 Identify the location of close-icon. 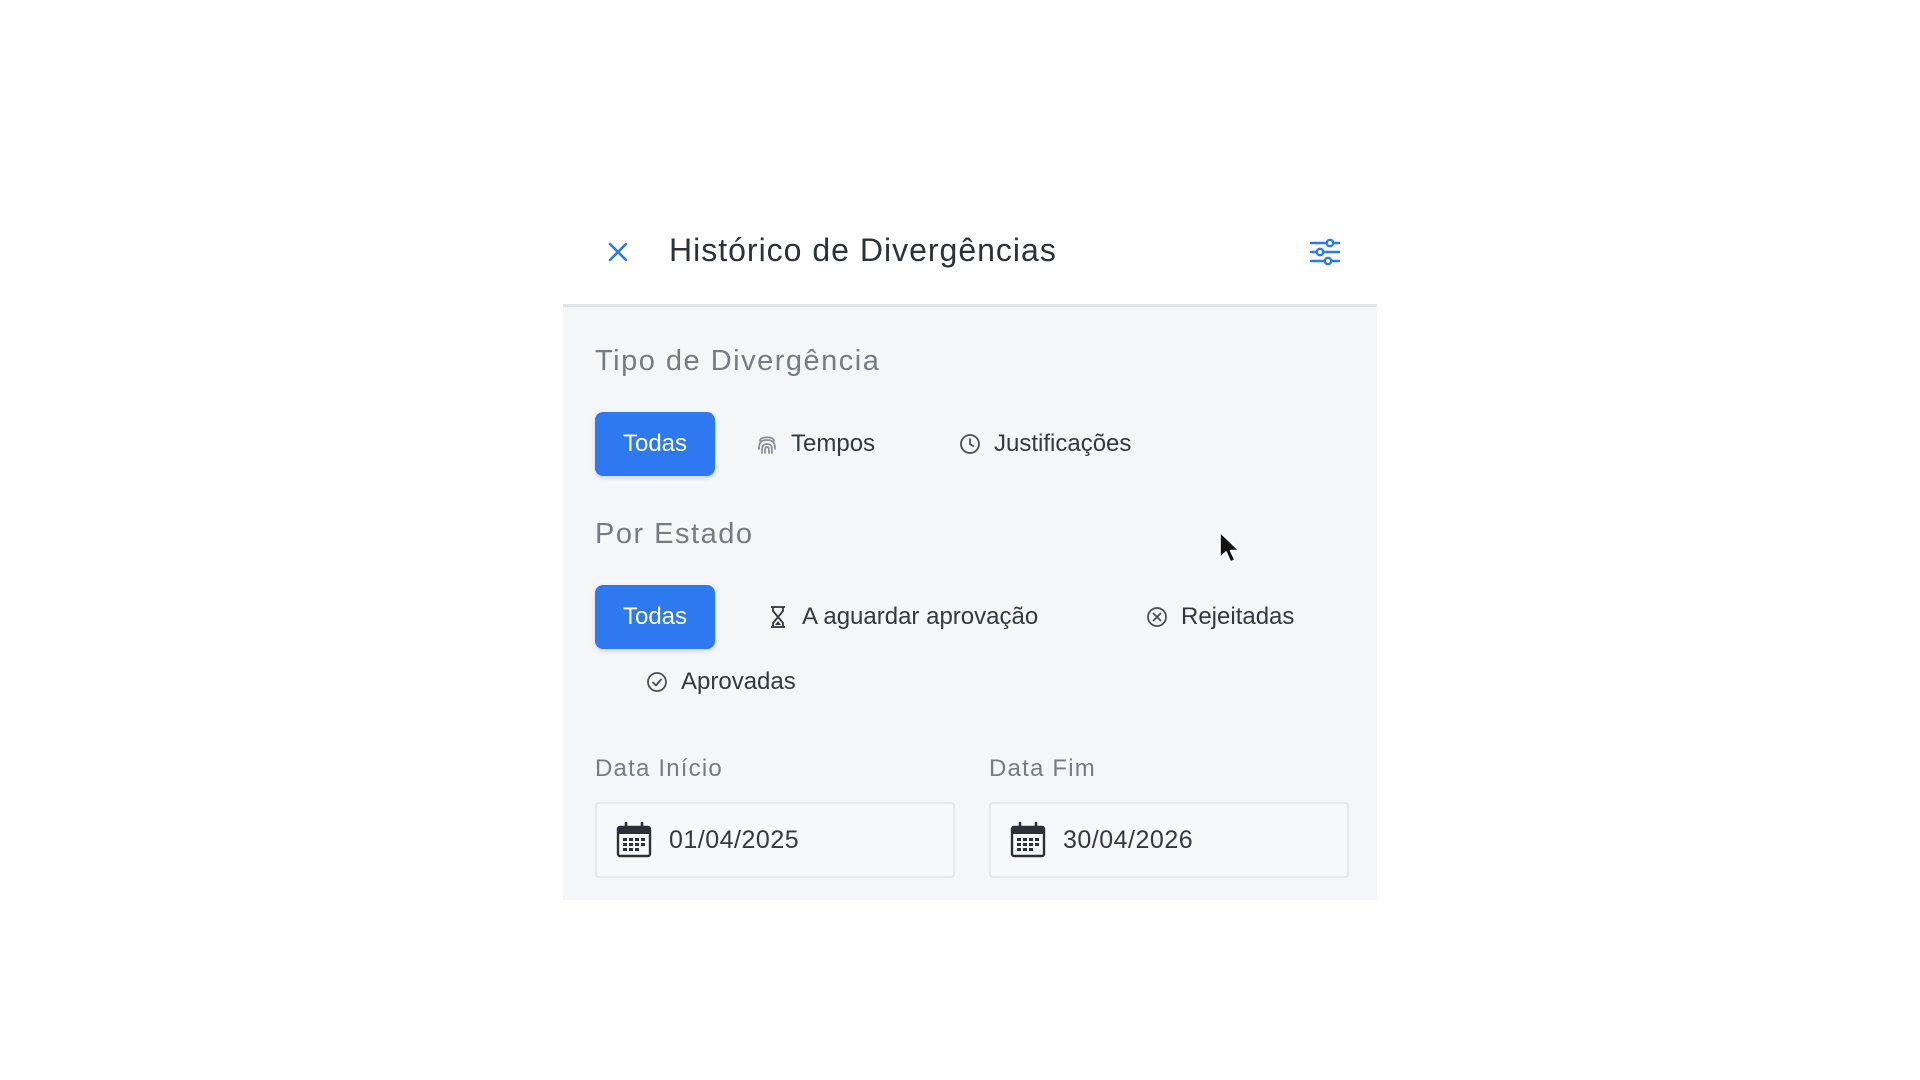
(618, 252).